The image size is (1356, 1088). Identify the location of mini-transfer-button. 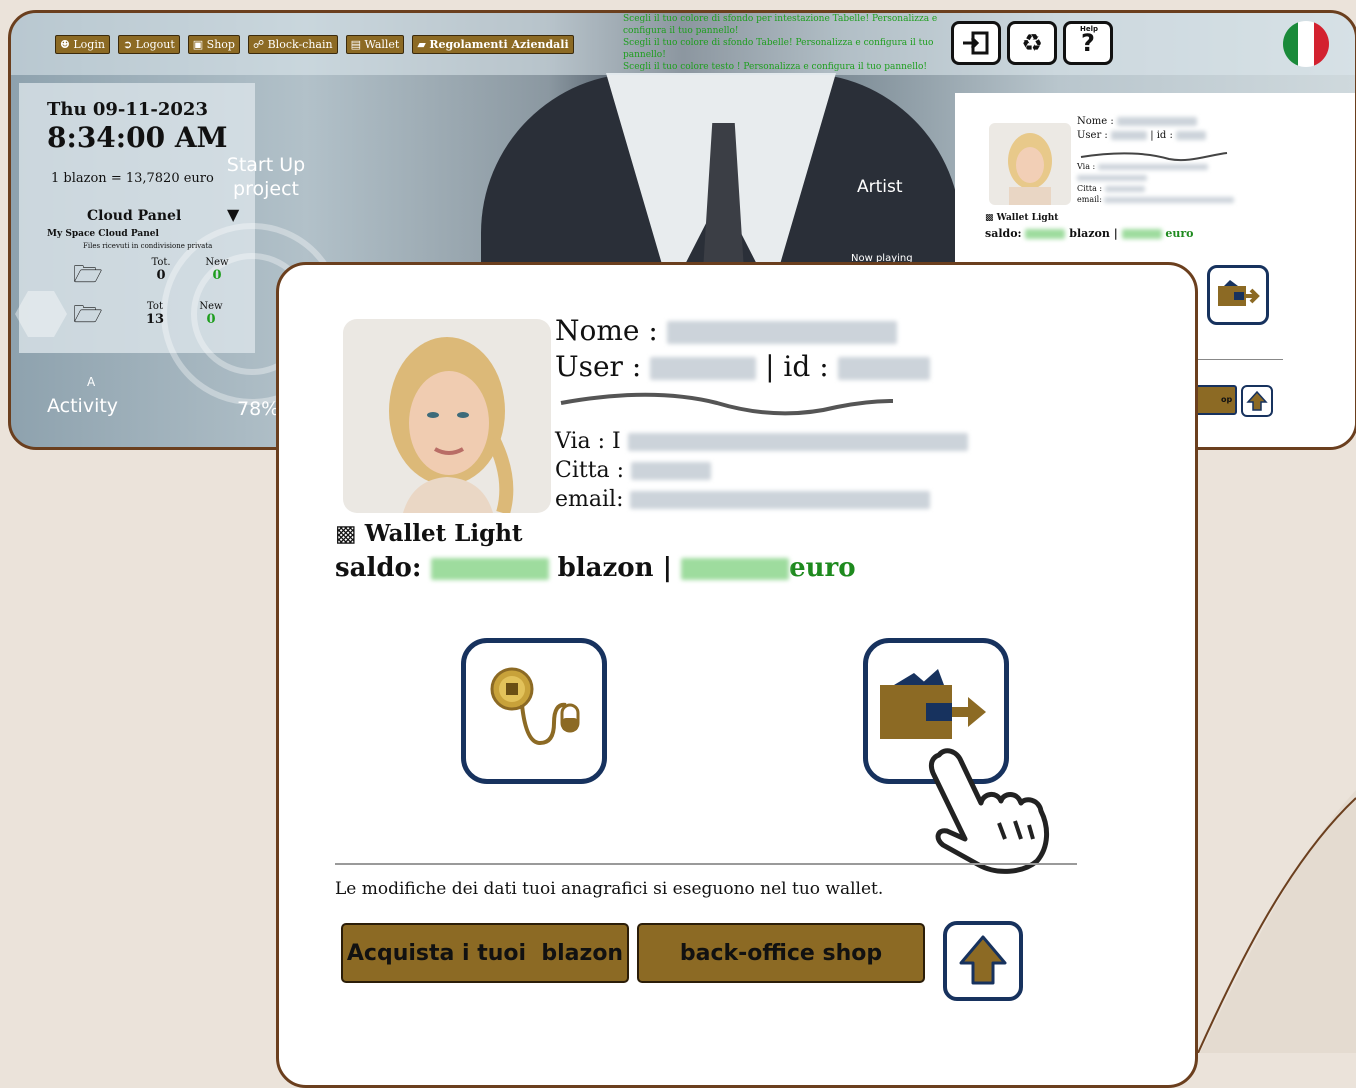
(1238, 295).